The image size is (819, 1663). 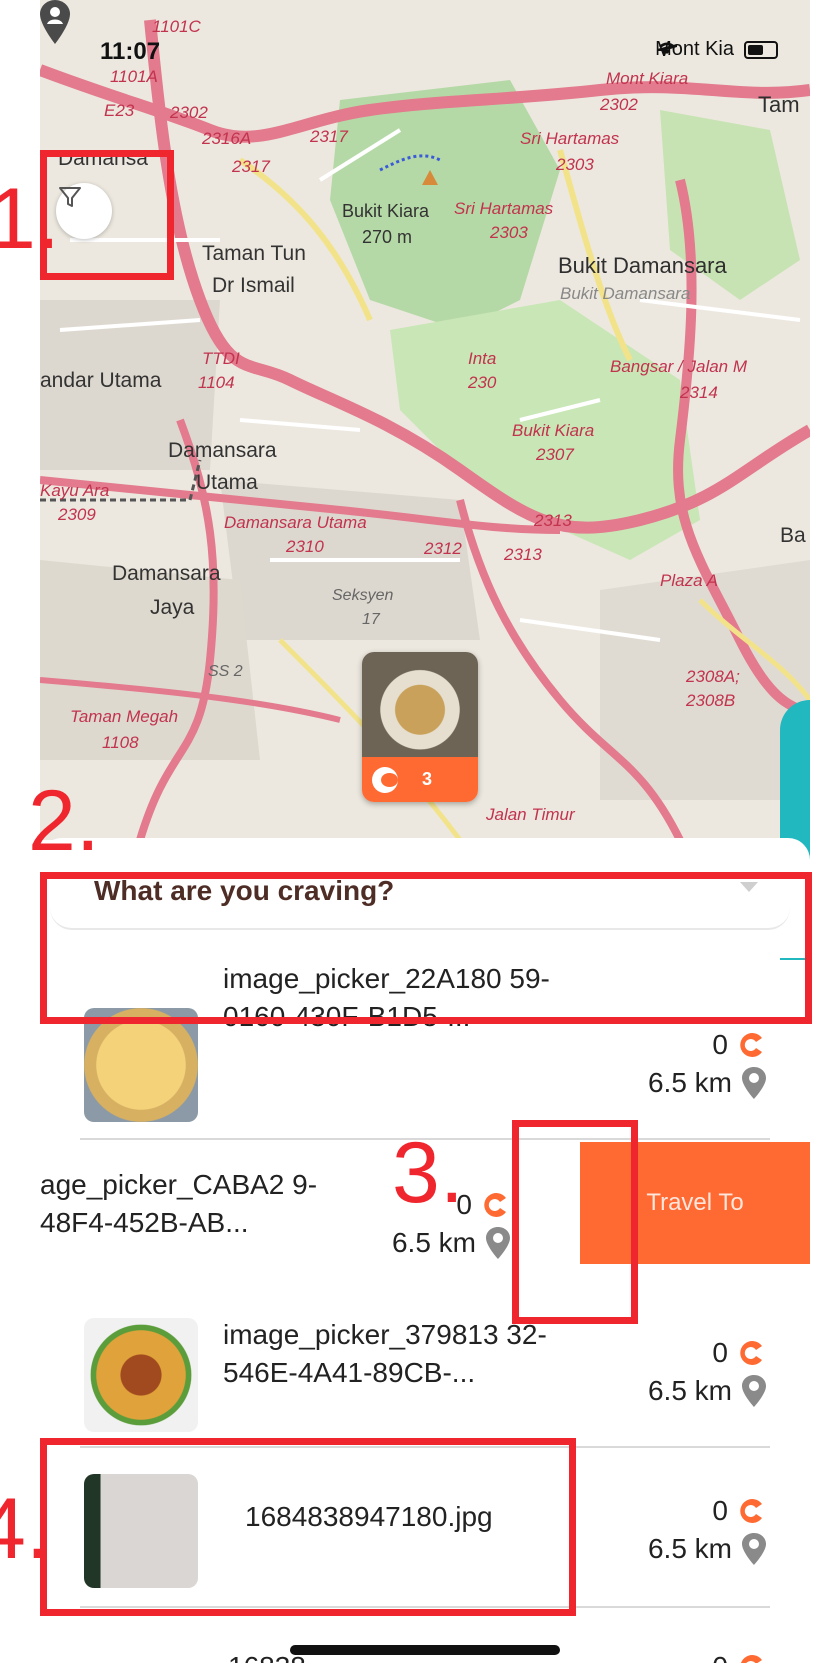 What do you see at coordinates (425, 1650) in the screenshot?
I see `home-indicator` at bounding box center [425, 1650].